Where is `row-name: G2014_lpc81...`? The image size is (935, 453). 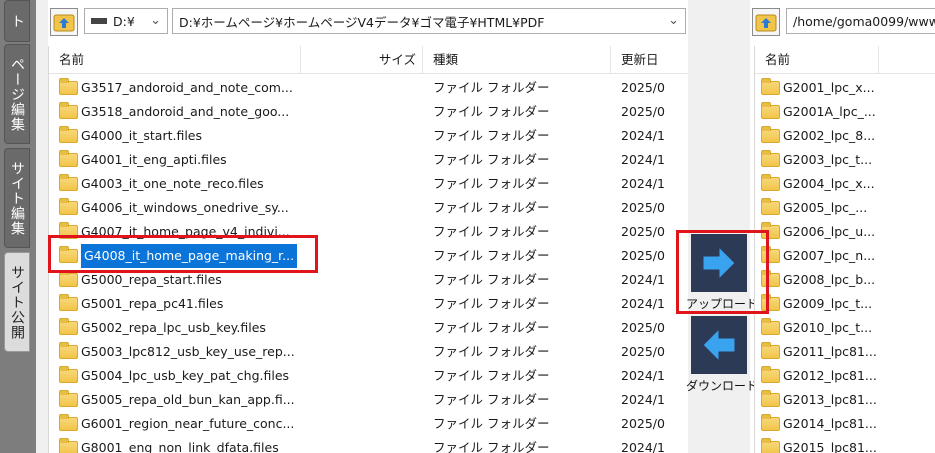 row-name: G2014_lpc81... is located at coordinates (830, 423).